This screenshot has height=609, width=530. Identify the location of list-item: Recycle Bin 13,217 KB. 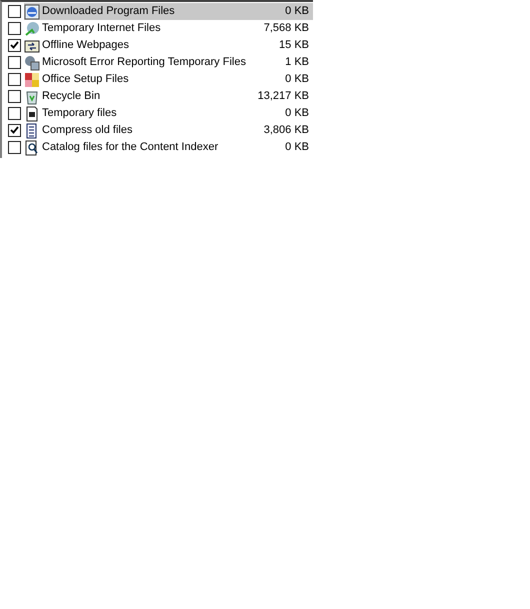
(168, 96).